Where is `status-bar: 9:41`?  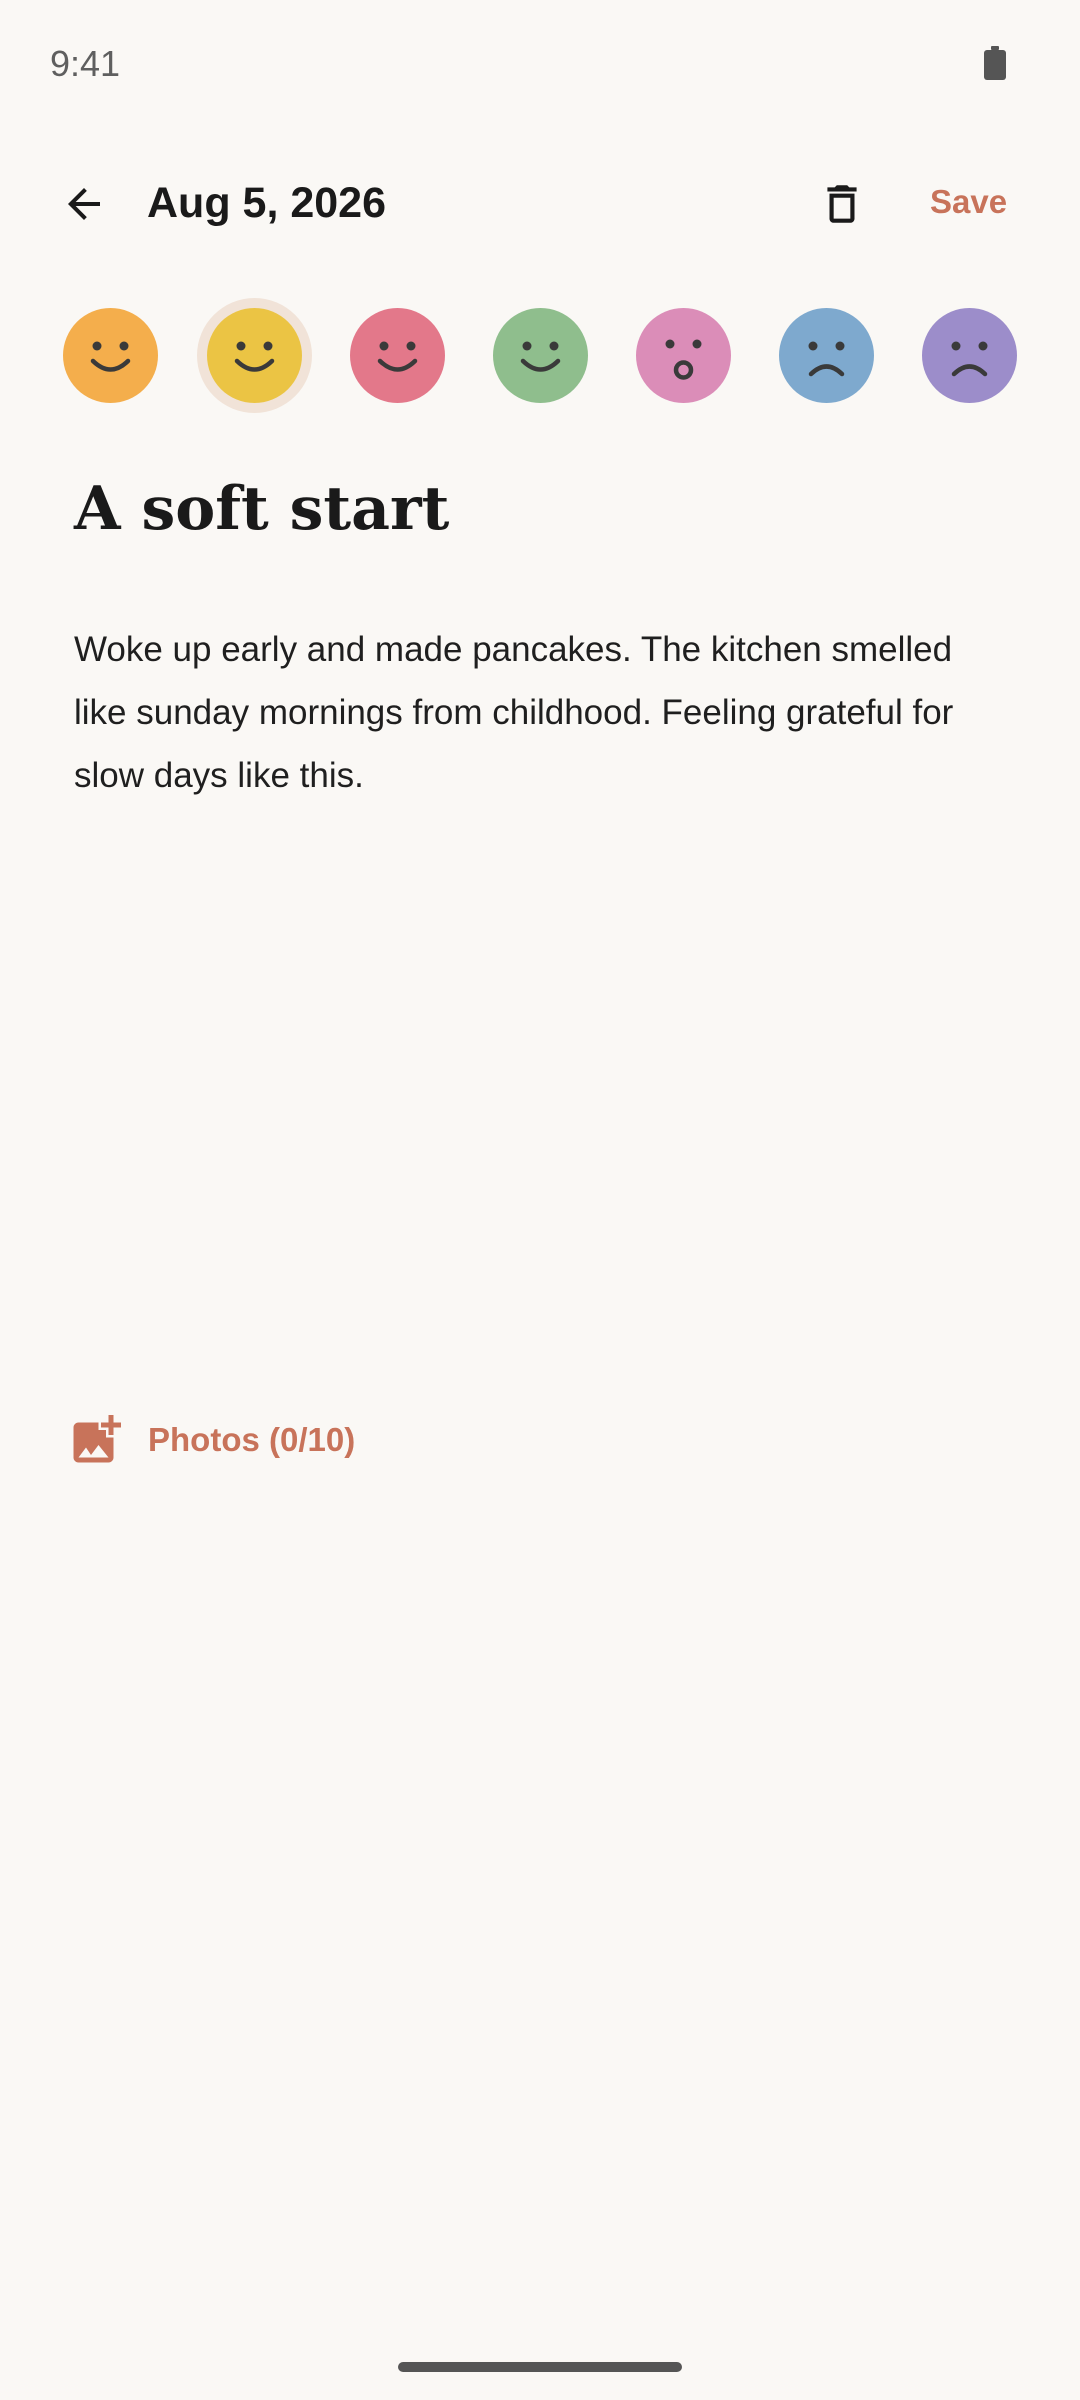
status-bar: 9:41 is located at coordinates (540, 65).